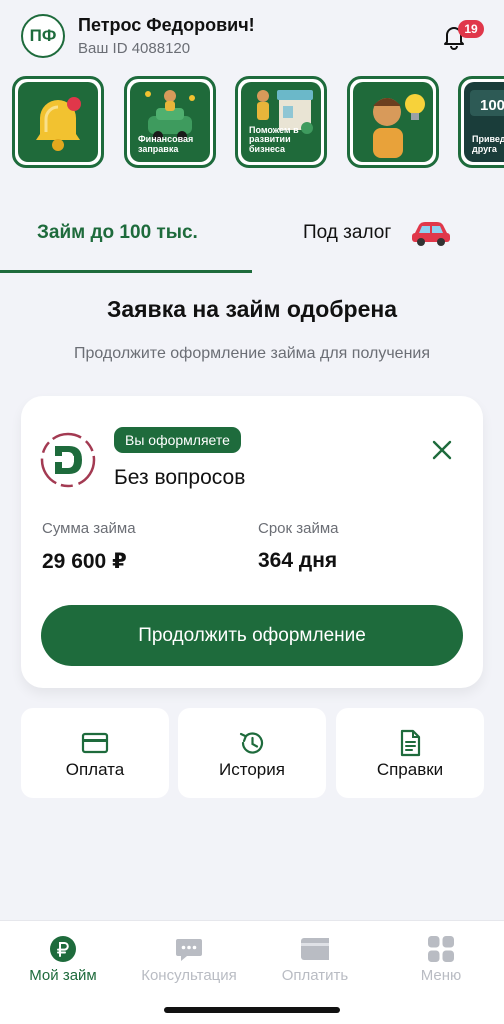  What do you see at coordinates (410, 743) in the screenshot?
I see `document-icon` at bounding box center [410, 743].